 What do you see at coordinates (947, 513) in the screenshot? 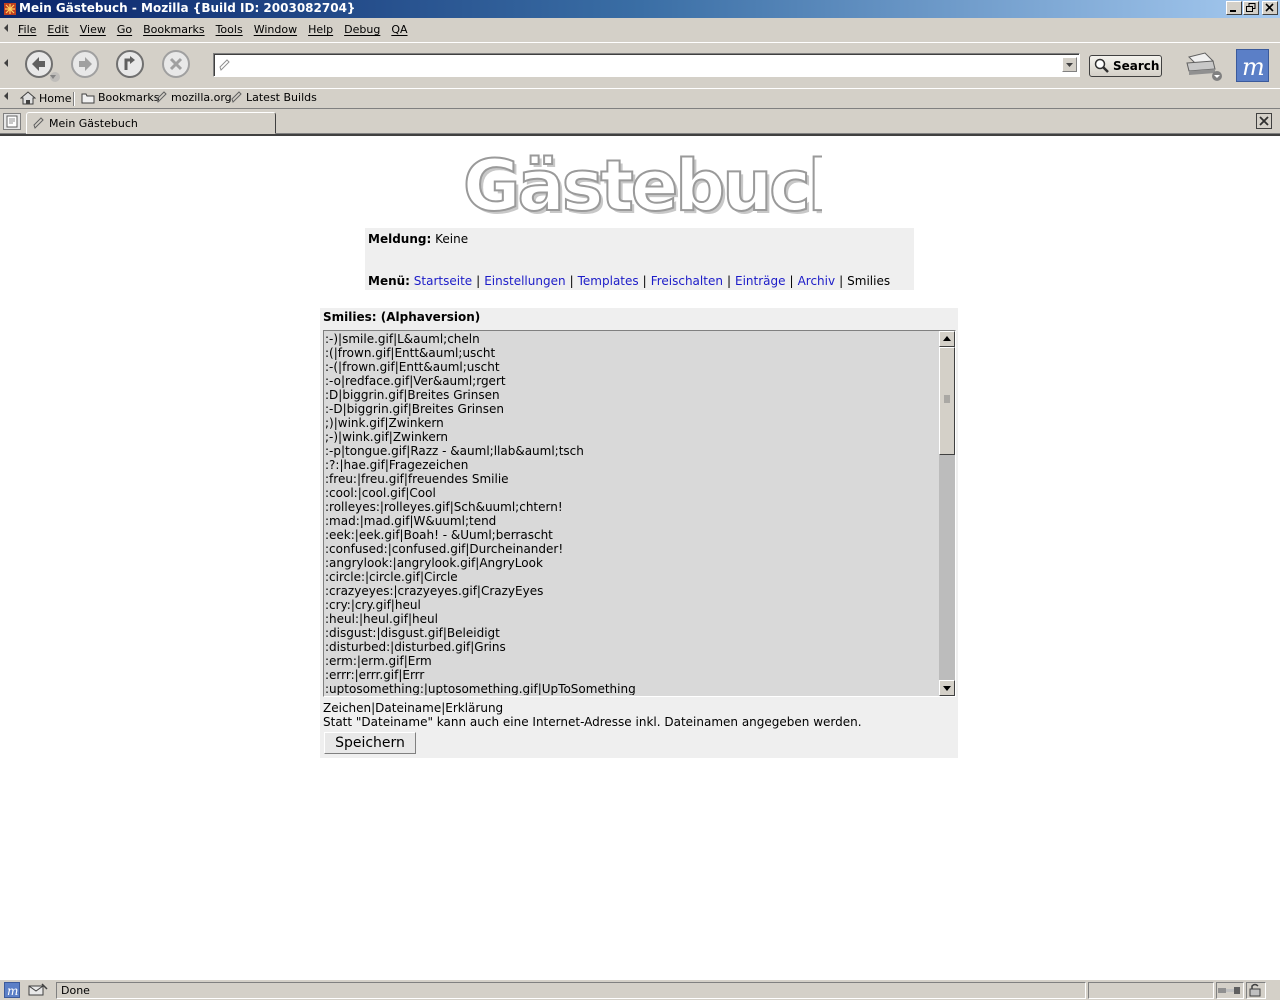
I see `textarea-scrollbar` at bounding box center [947, 513].